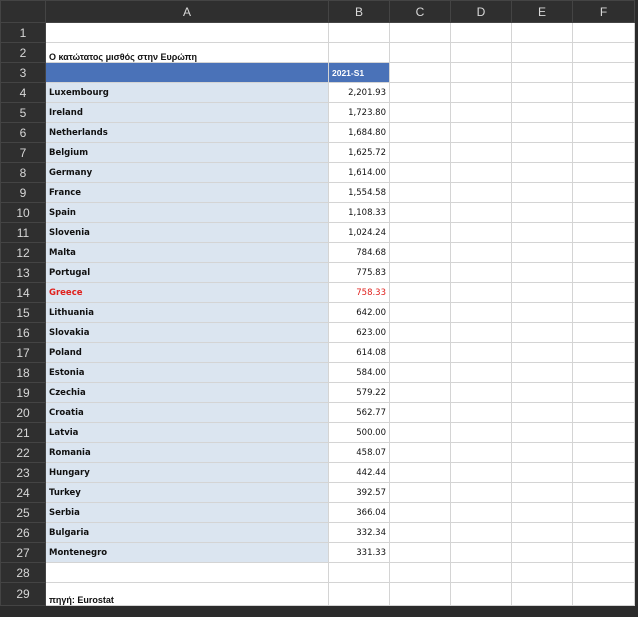  I want to click on table-header-country-cell, so click(187, 72).